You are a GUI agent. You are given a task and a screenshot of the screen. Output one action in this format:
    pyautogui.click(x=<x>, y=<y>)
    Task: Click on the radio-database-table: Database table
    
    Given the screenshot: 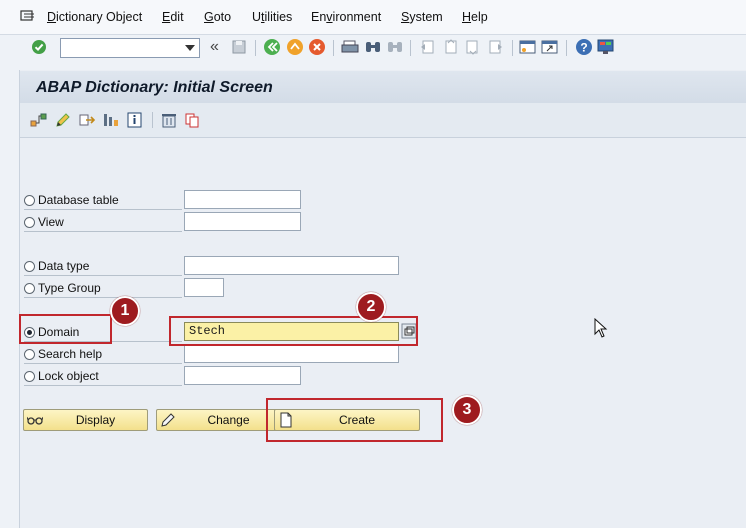 What is the action you would take?
    pyautogui.click(x=71, y=200)
    